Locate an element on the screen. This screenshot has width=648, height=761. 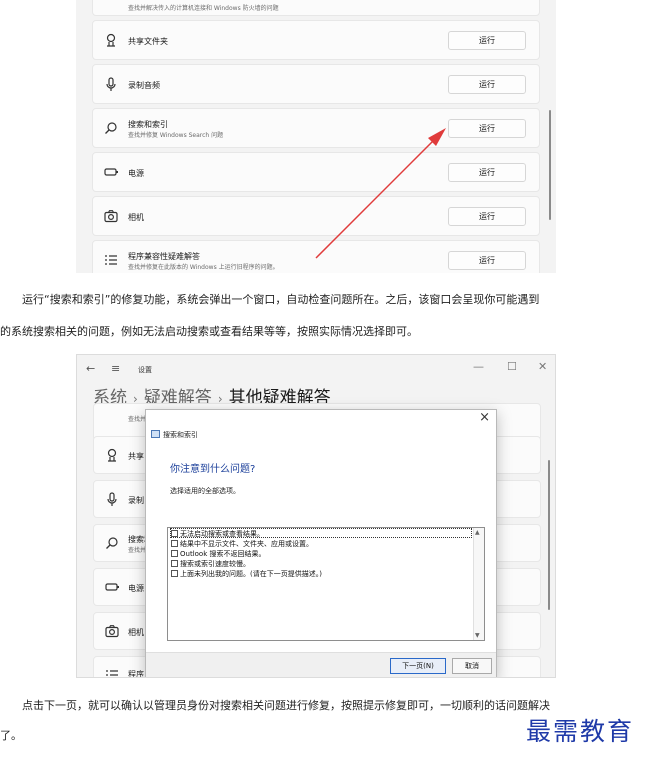
dialog-header: 搜索和索引 is located at coordinates (174, 435).